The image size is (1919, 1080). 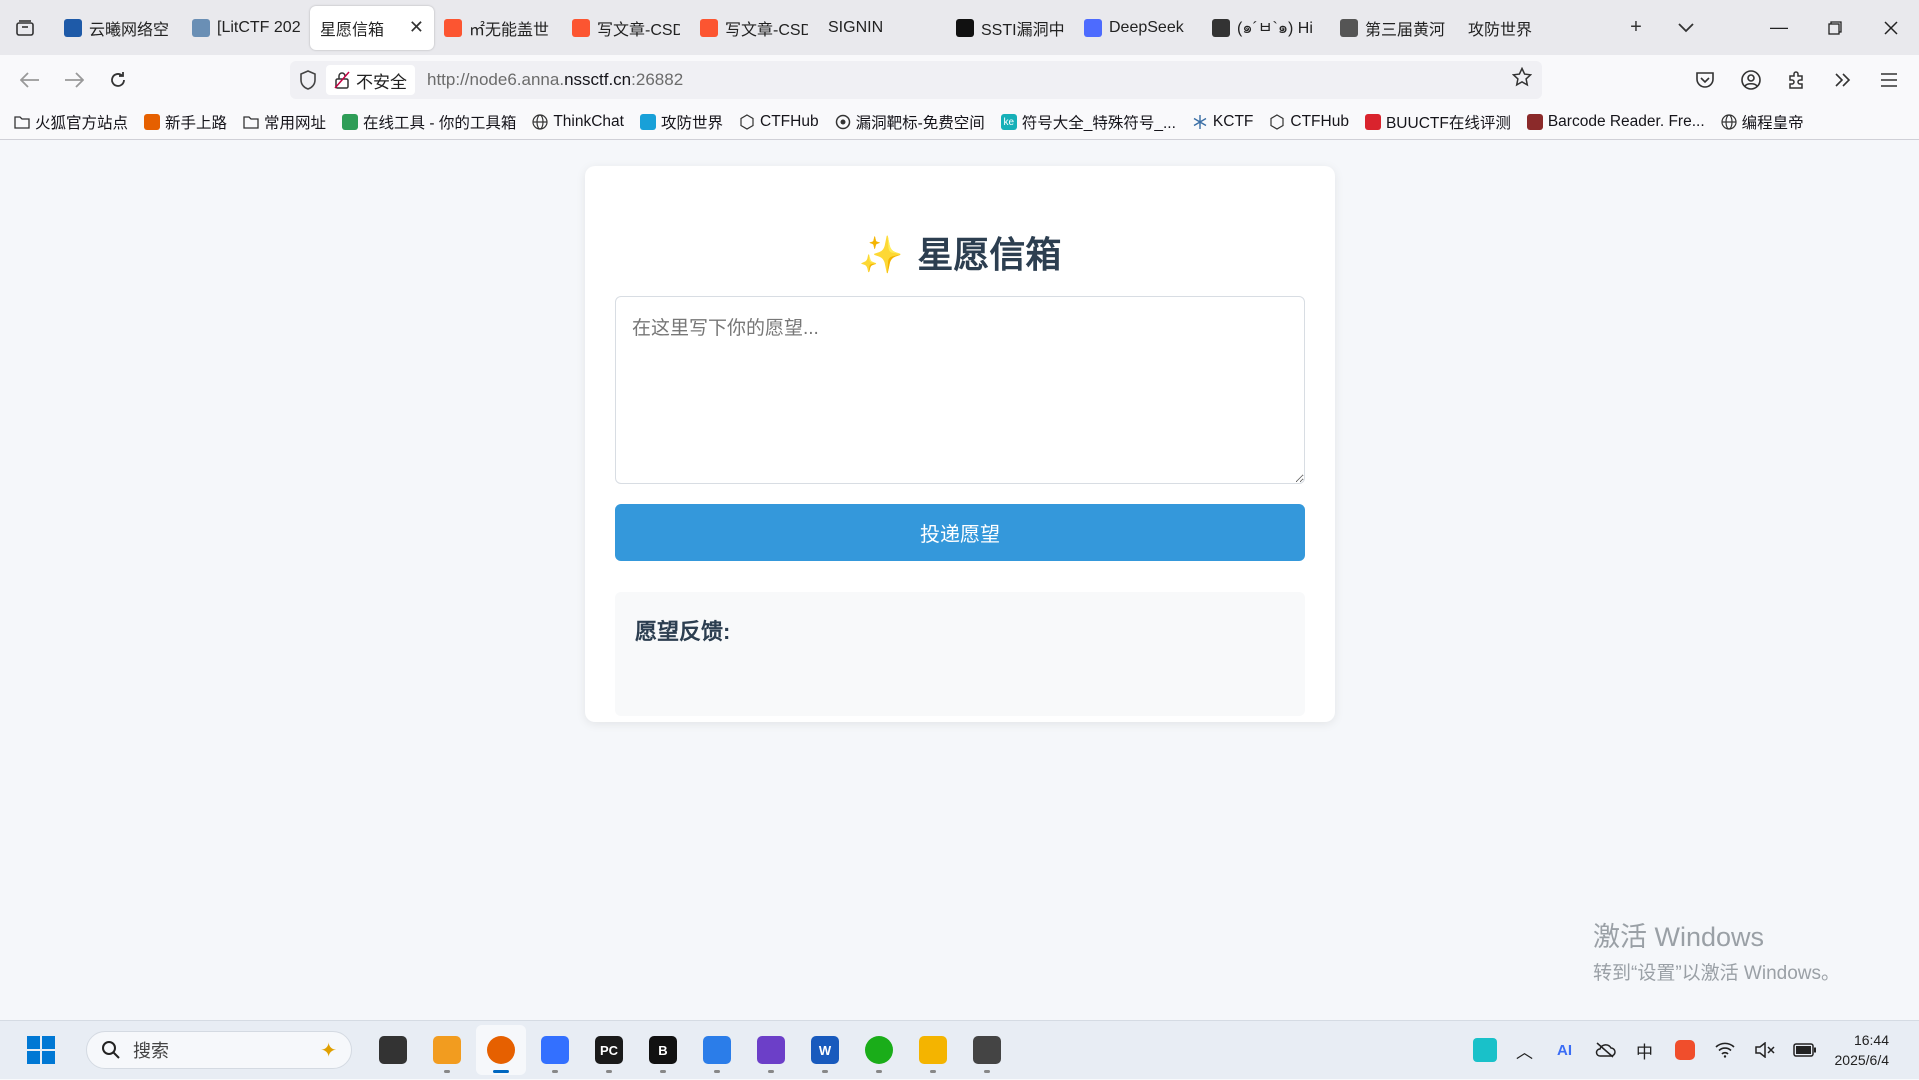 I want to click on feedback-panel: 愿望反馈:, so click(x=960, y=654).